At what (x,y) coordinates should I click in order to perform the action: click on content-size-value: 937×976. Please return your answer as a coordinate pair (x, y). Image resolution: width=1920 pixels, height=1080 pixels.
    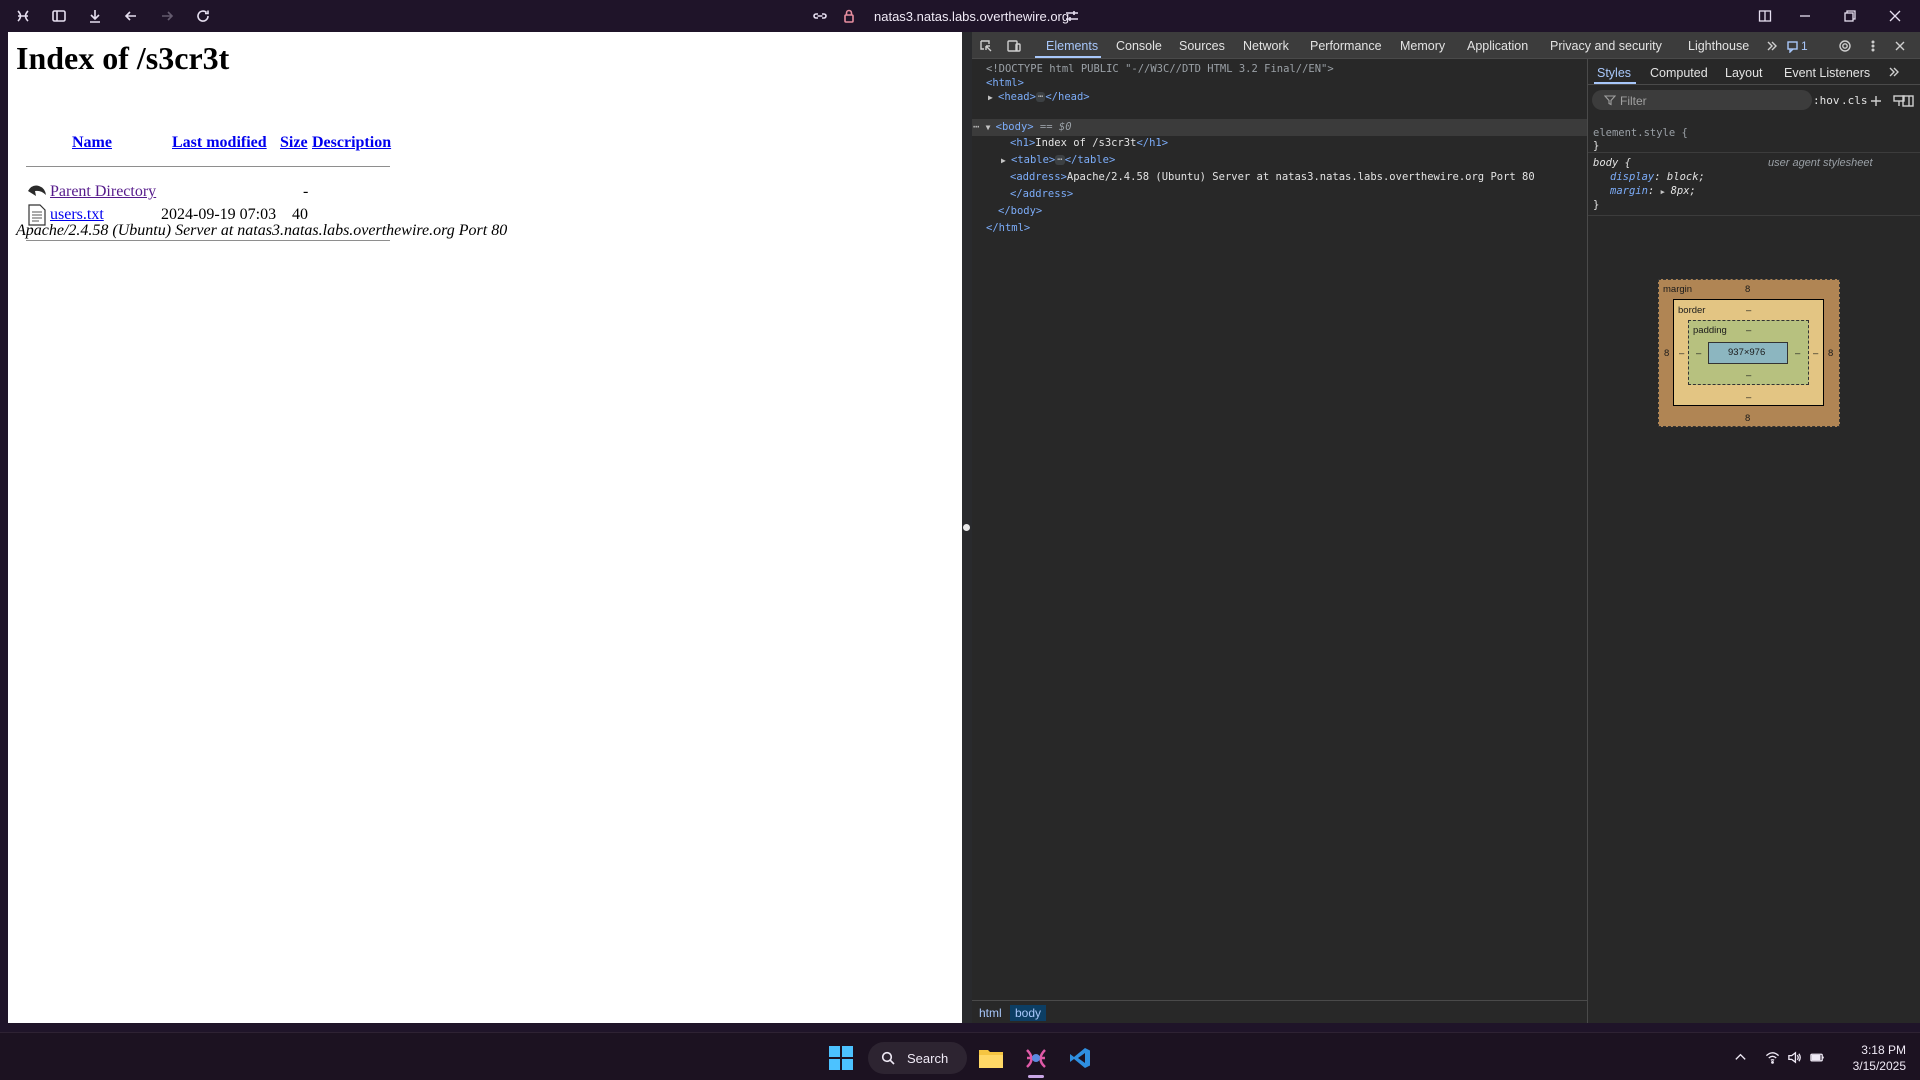
    Looking at the image, I should click on (1746, 352).